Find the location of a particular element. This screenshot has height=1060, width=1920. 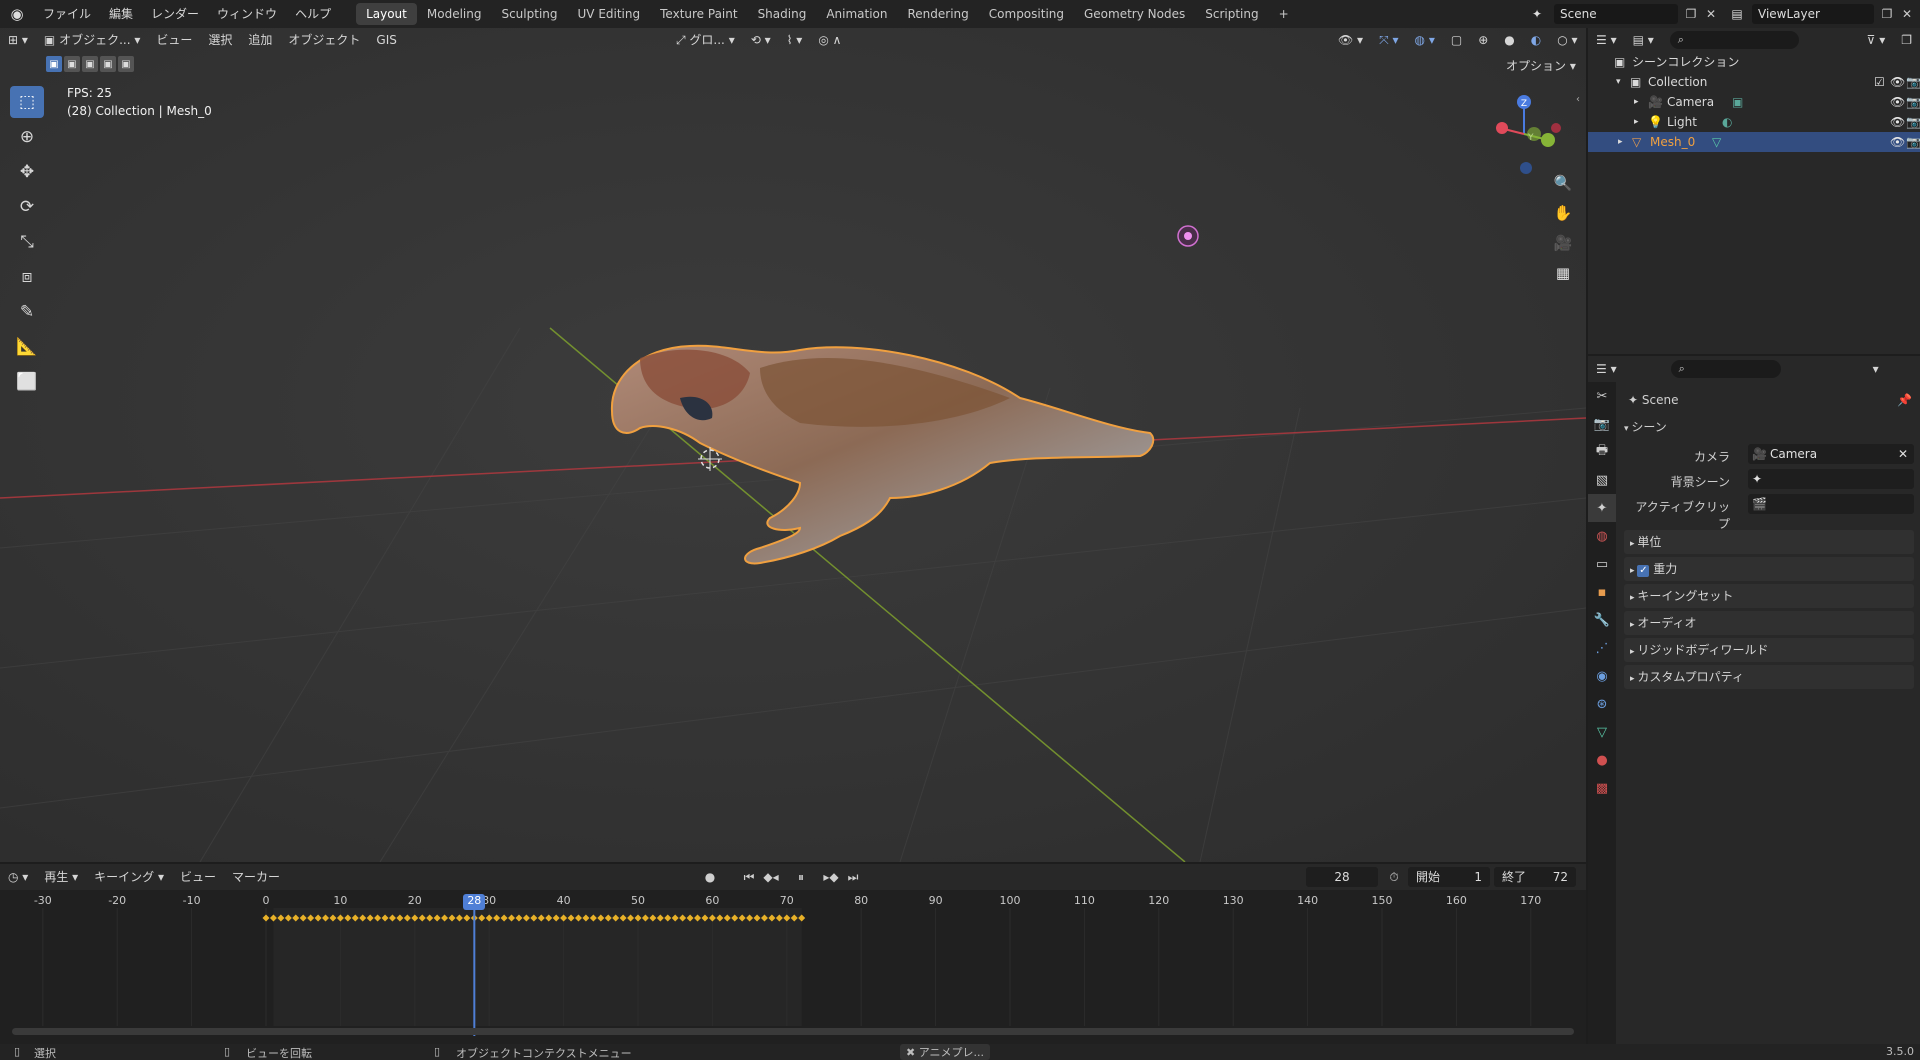

outliner-row-collection: ▾ ▣ Collection ☑ 👁 📷 is located at coordinates (1754, 82).